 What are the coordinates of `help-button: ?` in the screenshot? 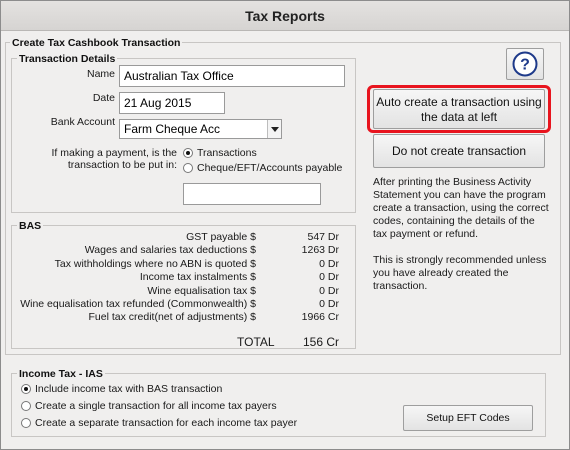 It's located at (525, 64).